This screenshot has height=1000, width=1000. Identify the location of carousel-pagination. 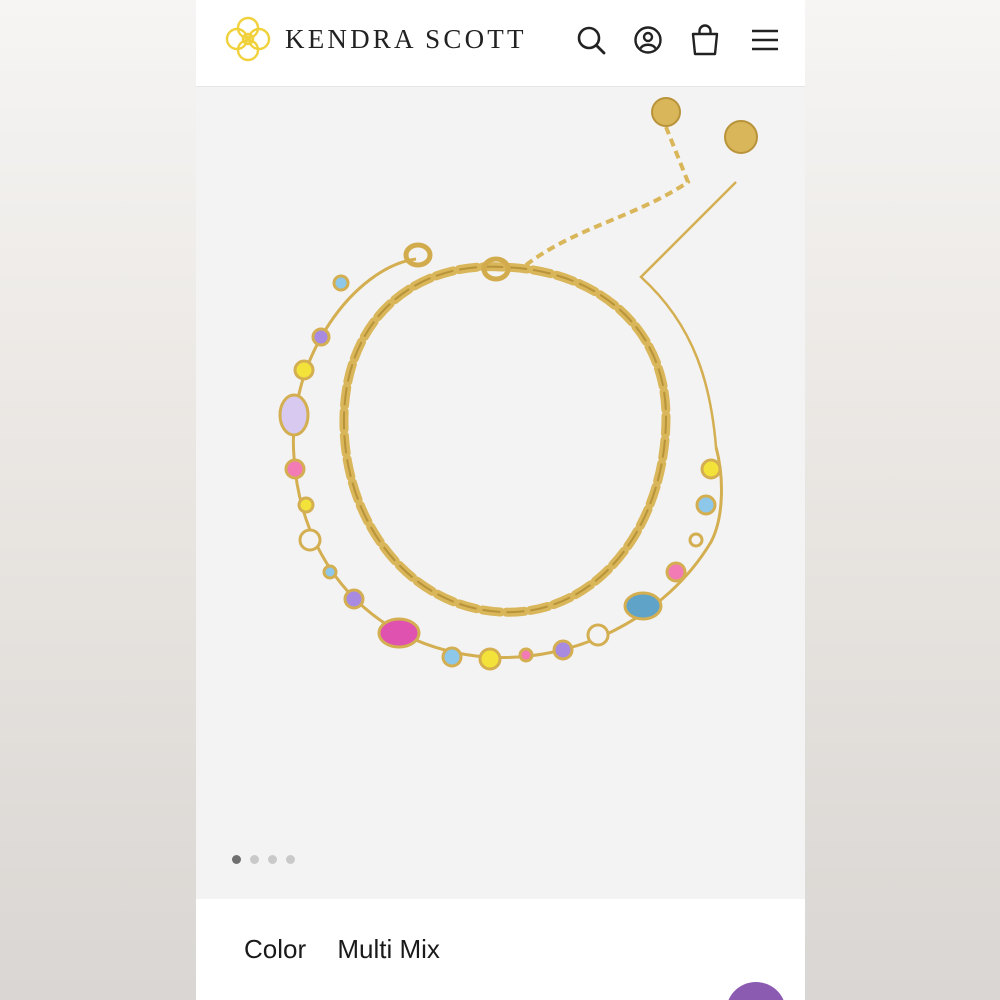
(268, 857).